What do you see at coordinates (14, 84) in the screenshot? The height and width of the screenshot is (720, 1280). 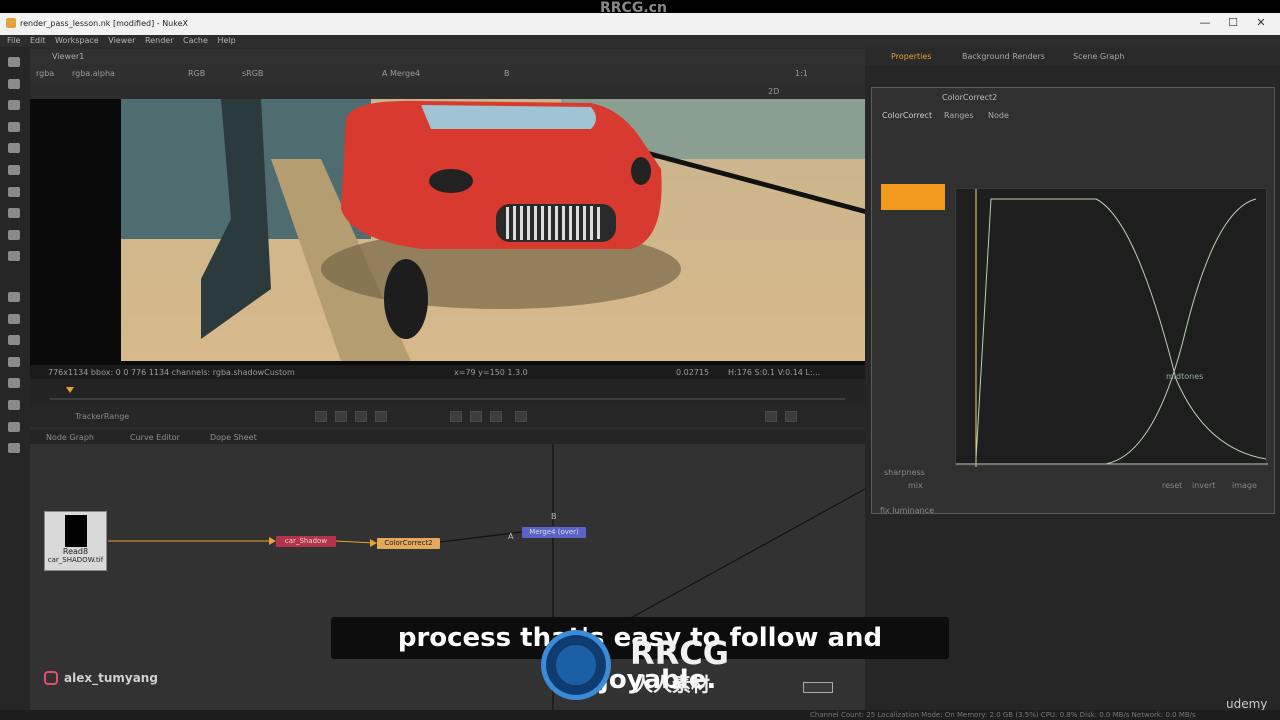 I see `draw-tool-icon` at bounding box center [14, 84].